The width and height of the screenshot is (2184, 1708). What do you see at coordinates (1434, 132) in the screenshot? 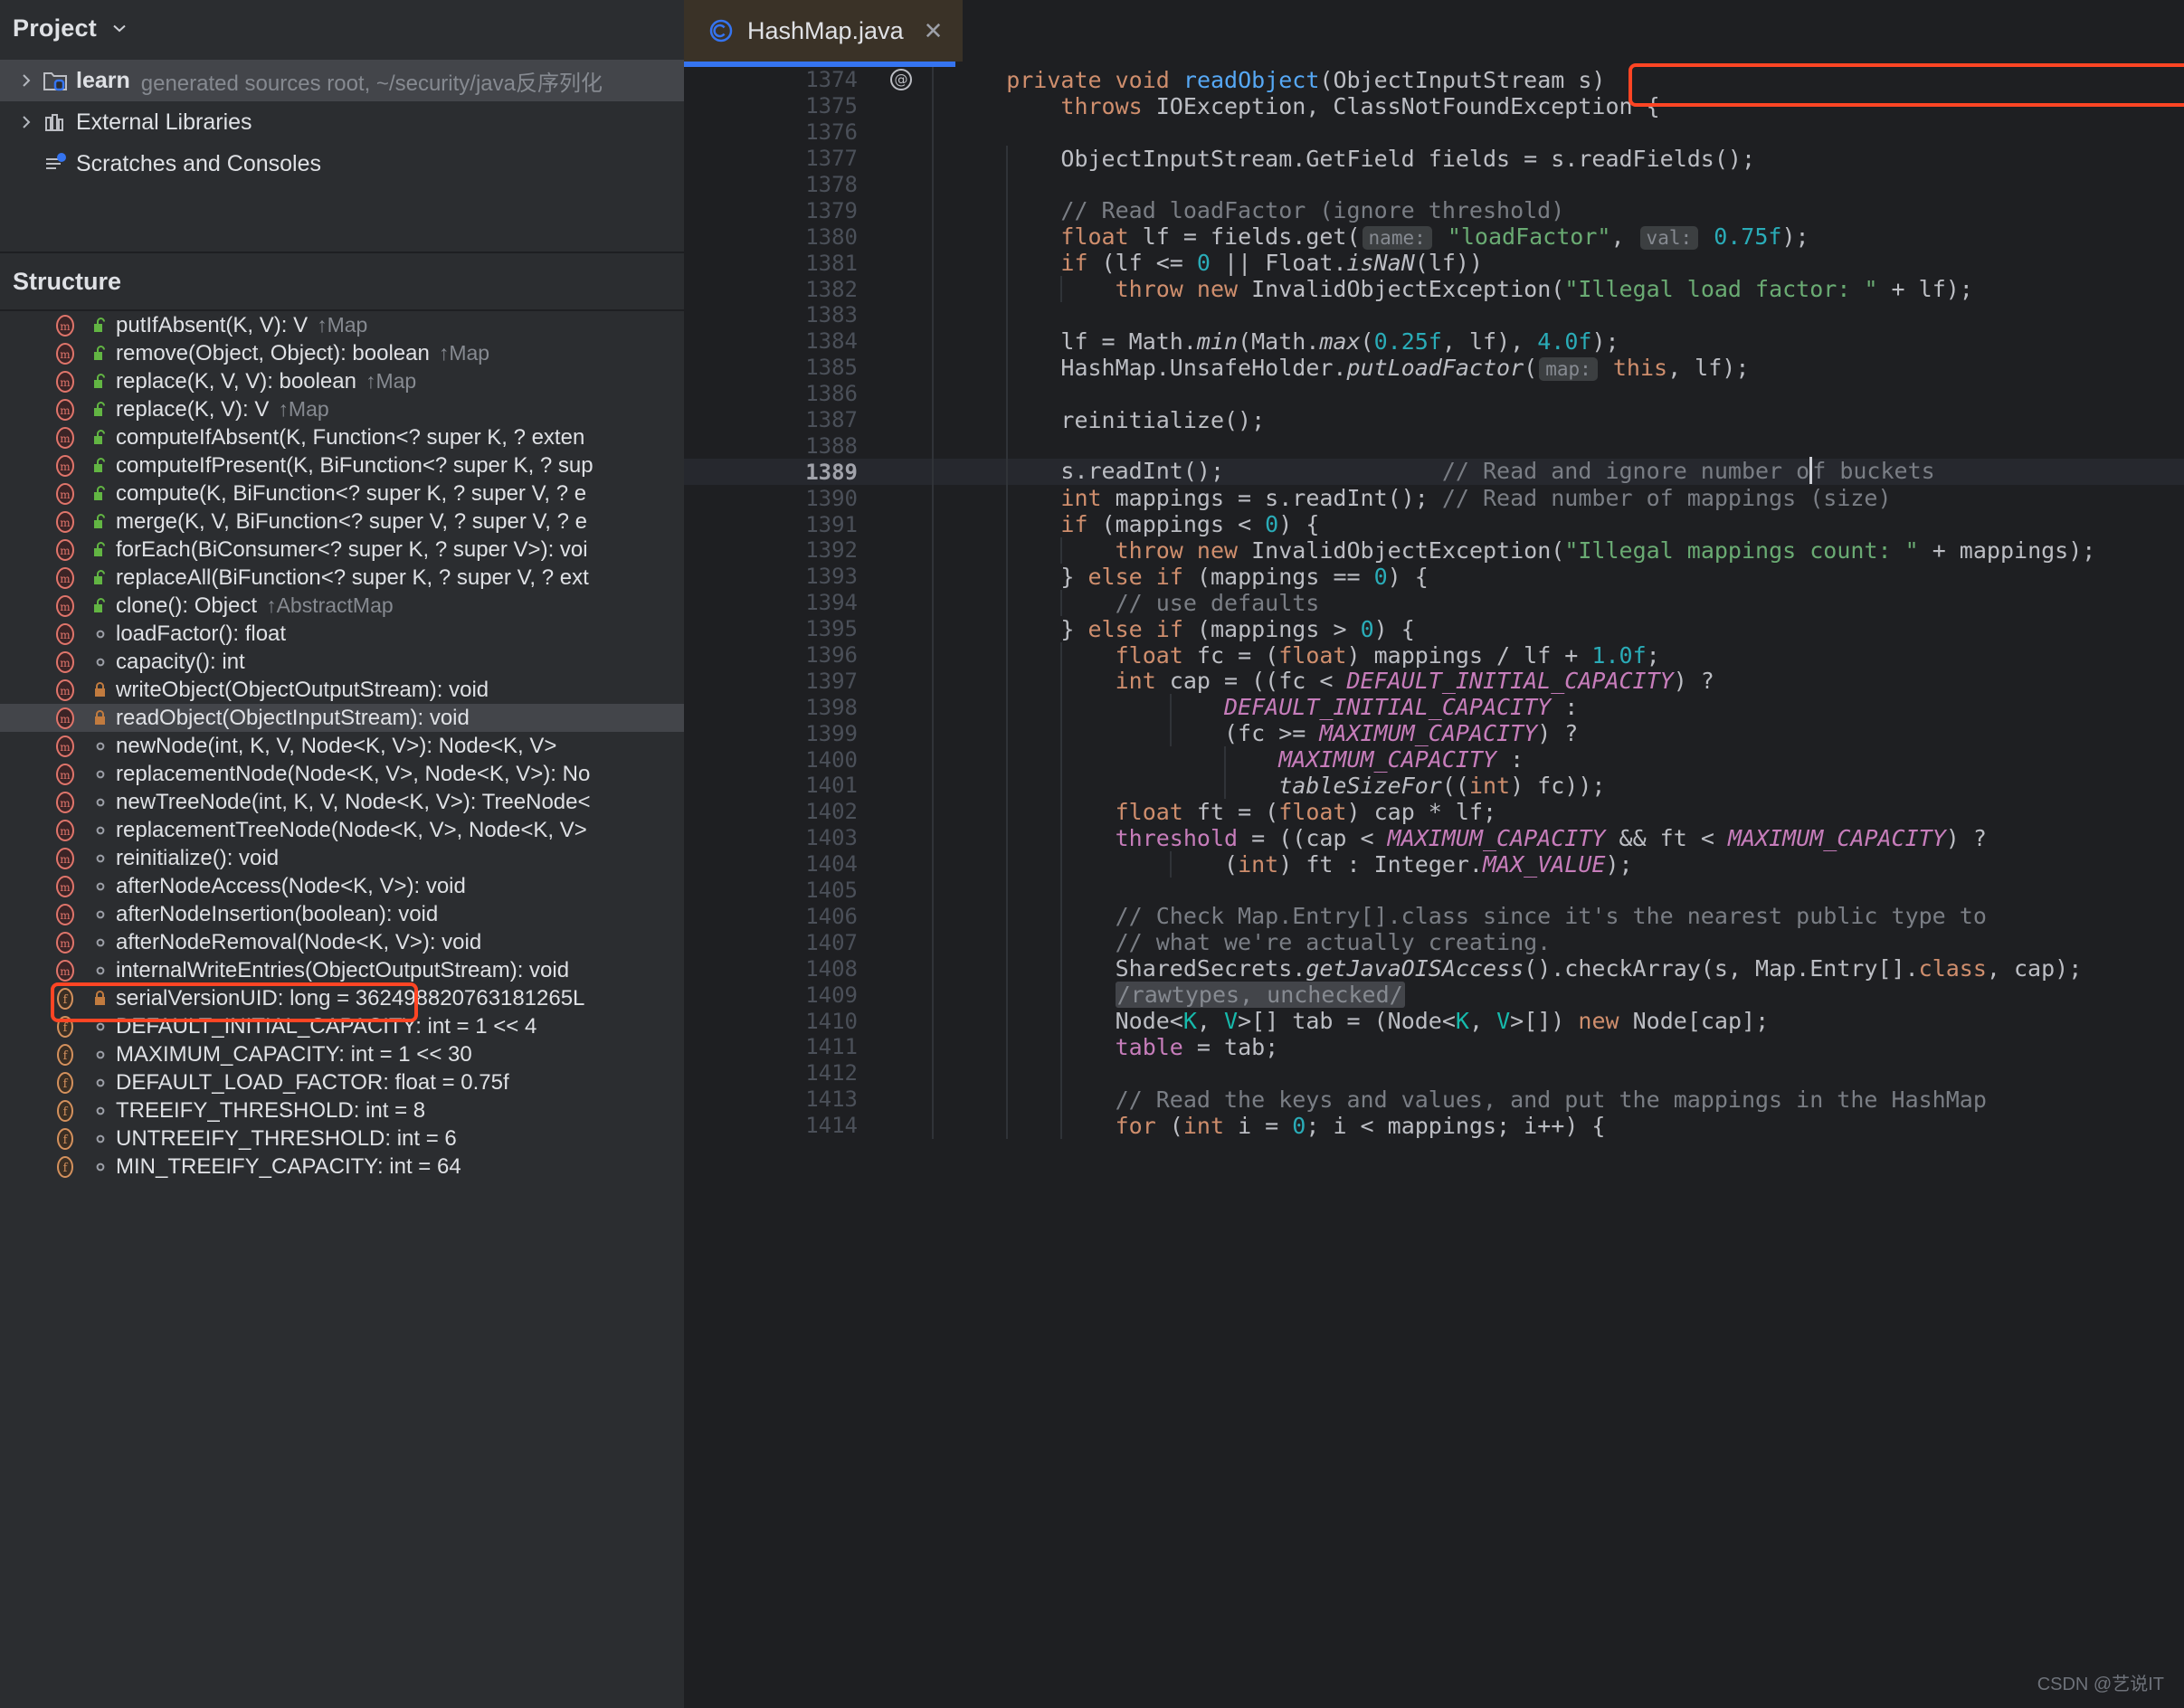
I see `code-line: 1376` at bounding box center [1434, 132].